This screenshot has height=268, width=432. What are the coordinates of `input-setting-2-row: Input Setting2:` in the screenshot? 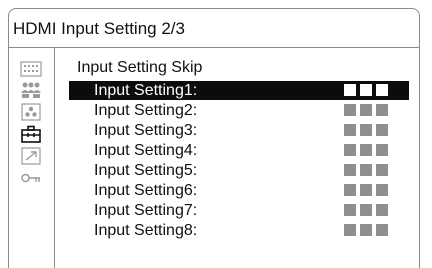 It's located at (239, 110).